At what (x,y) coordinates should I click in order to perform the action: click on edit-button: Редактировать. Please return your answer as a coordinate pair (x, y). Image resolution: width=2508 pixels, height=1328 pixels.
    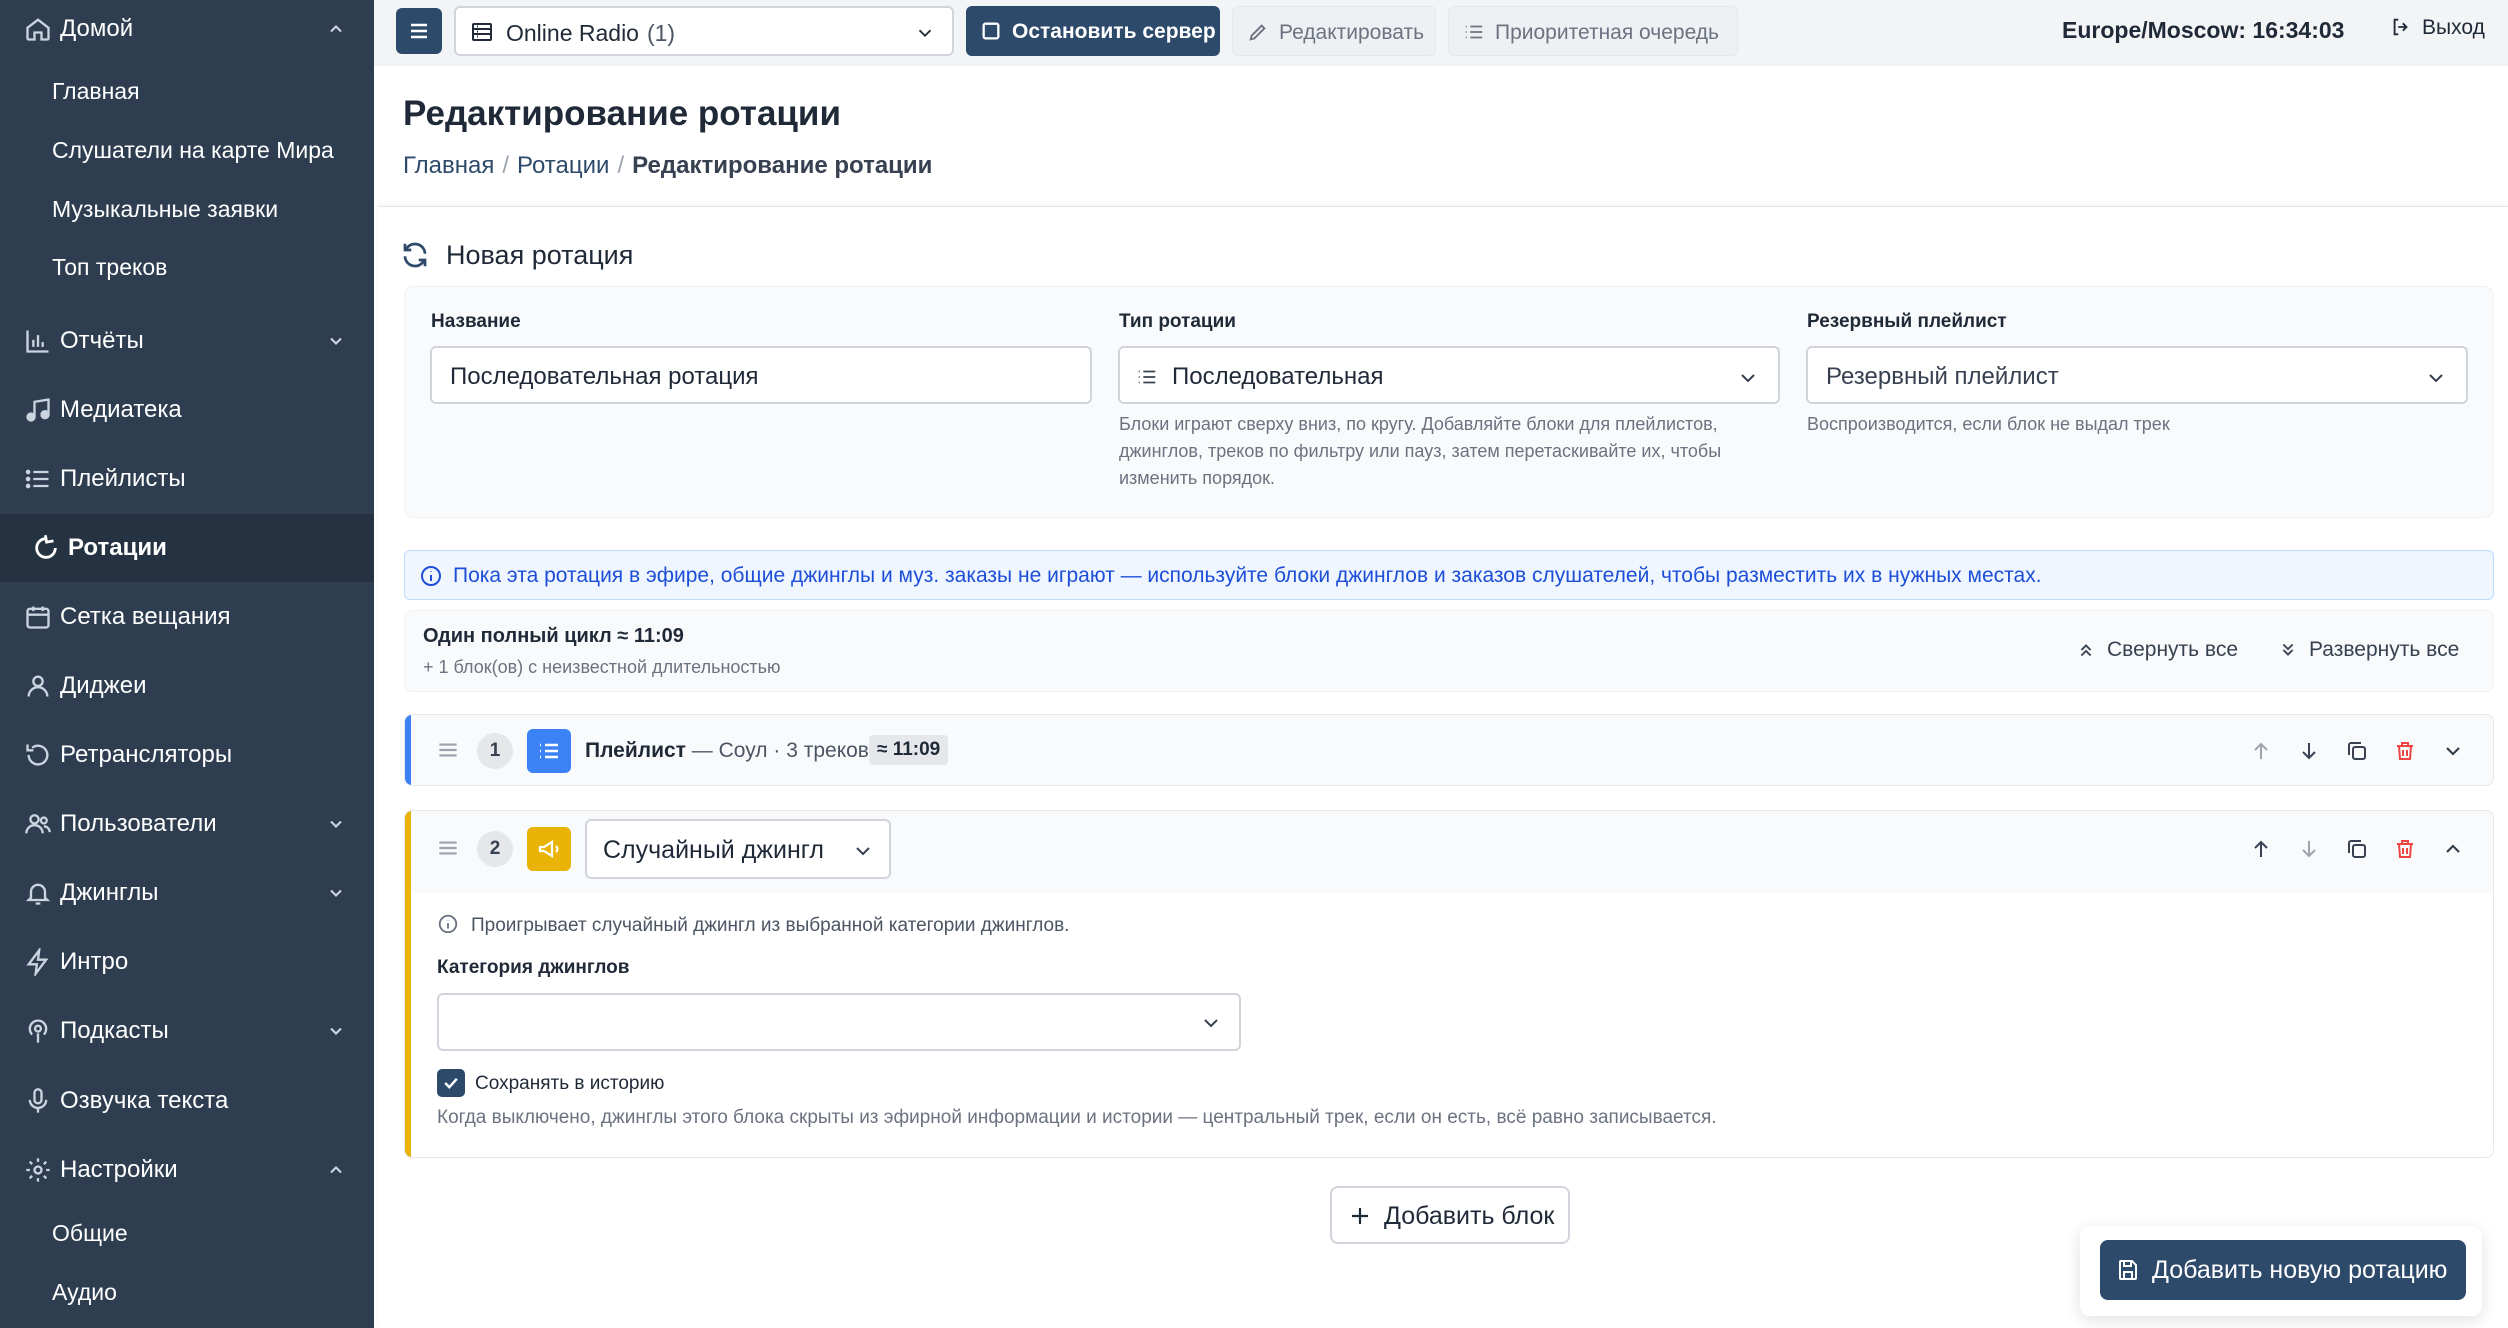
    Looking at the image, I should click on (1334, 31).